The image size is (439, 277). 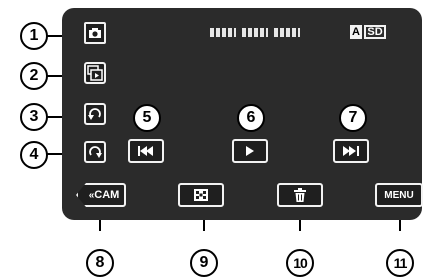 I want to click on rotate-left-button, so click(x=95, y=114).